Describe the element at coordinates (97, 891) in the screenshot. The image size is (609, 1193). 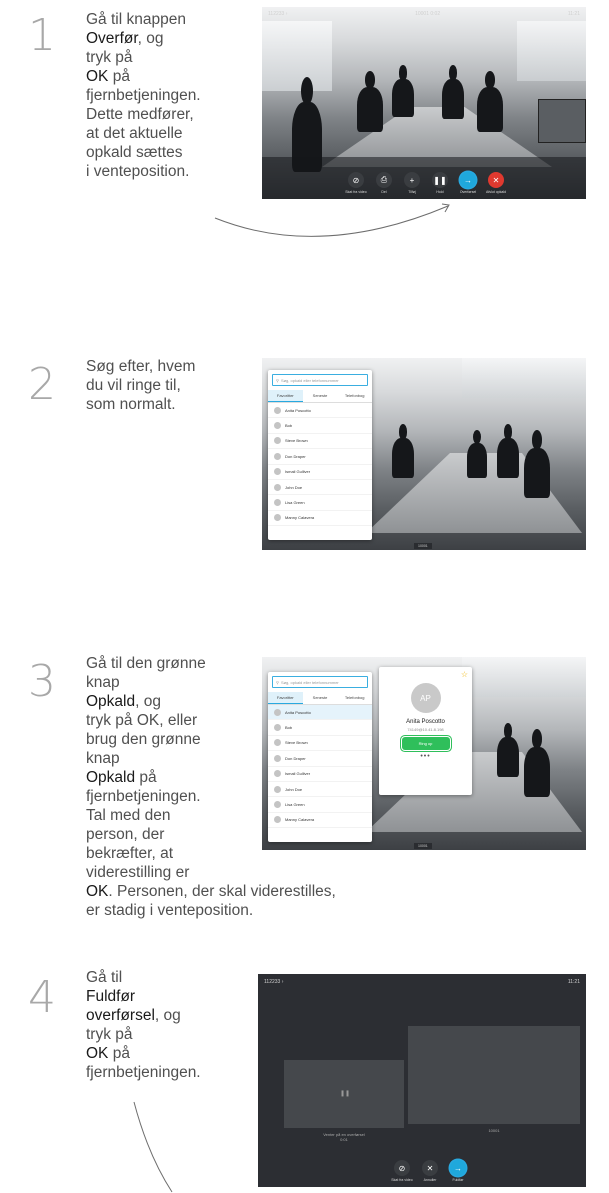
I see `step-highlight: OK` at that location.